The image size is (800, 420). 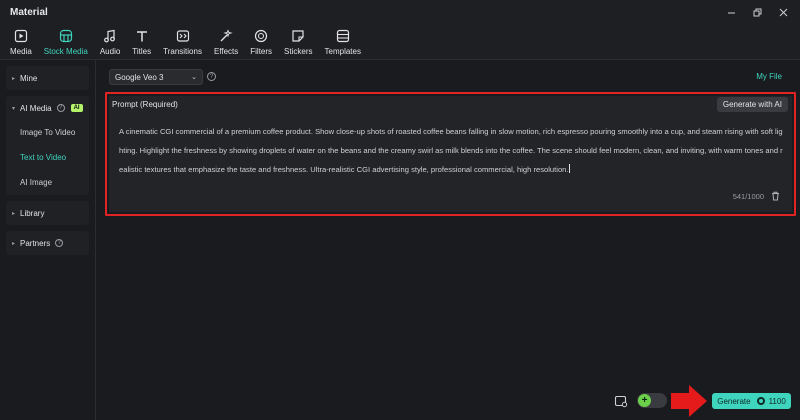 I want to click on caret-down-icon: ▾, so click(x=14, y=108).